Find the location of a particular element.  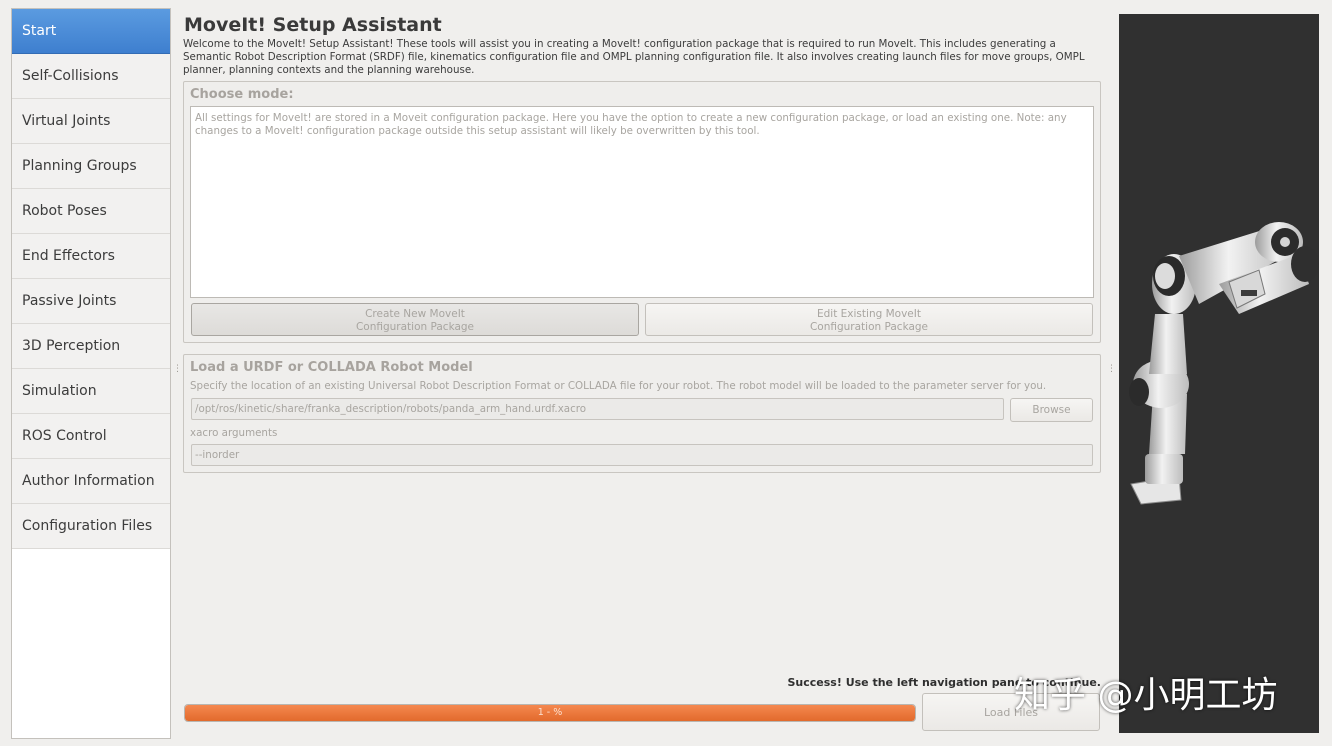

right-splitter-handle: ⋮ is located at coordinates (1111, 371).